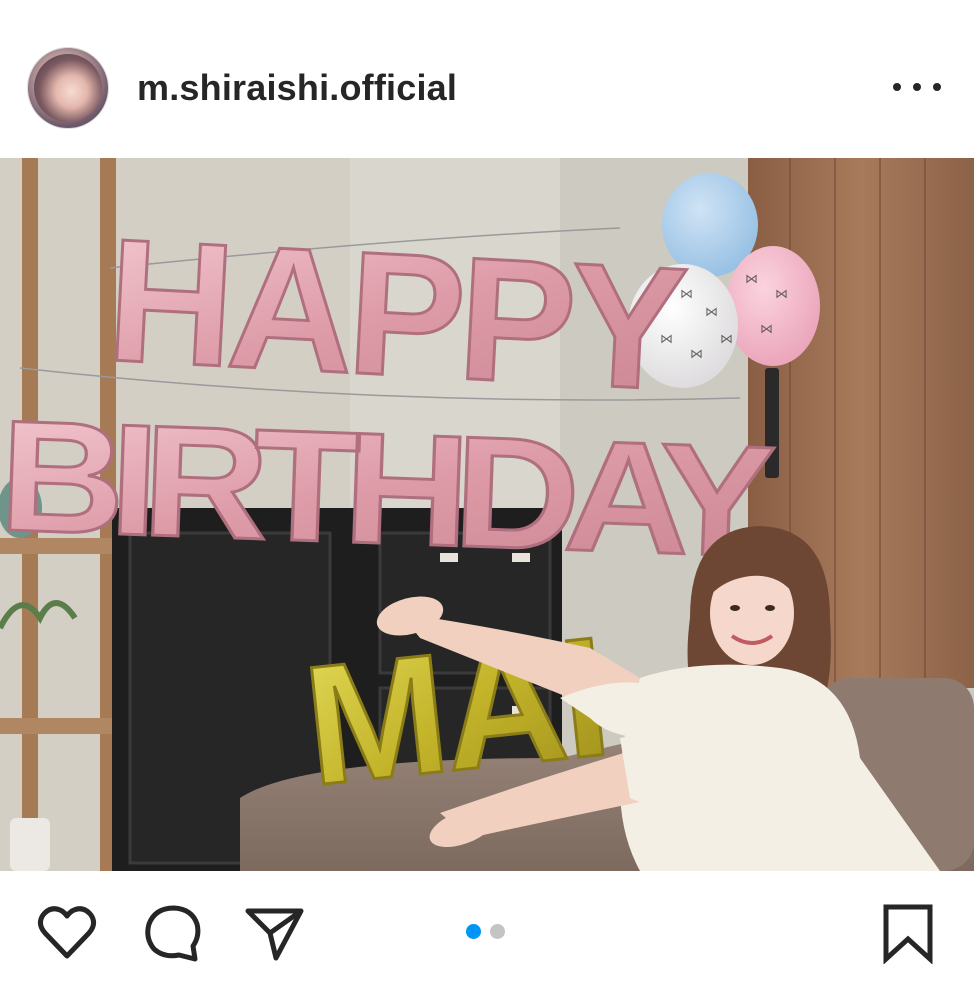 This screenshot has width=974, height=1000. What do you see at coordinates (297, 88) in the screenshot?
I see `post-username: m.shiraishi.official` at bounding box center [297, 88].